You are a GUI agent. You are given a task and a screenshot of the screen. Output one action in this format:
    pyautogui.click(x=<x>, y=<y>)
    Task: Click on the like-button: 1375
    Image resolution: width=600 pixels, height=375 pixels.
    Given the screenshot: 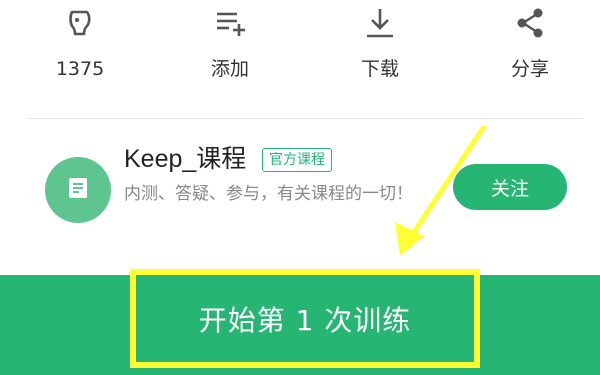 What is the action you would take?
    pyautogui.click(x=80, y=48)
    